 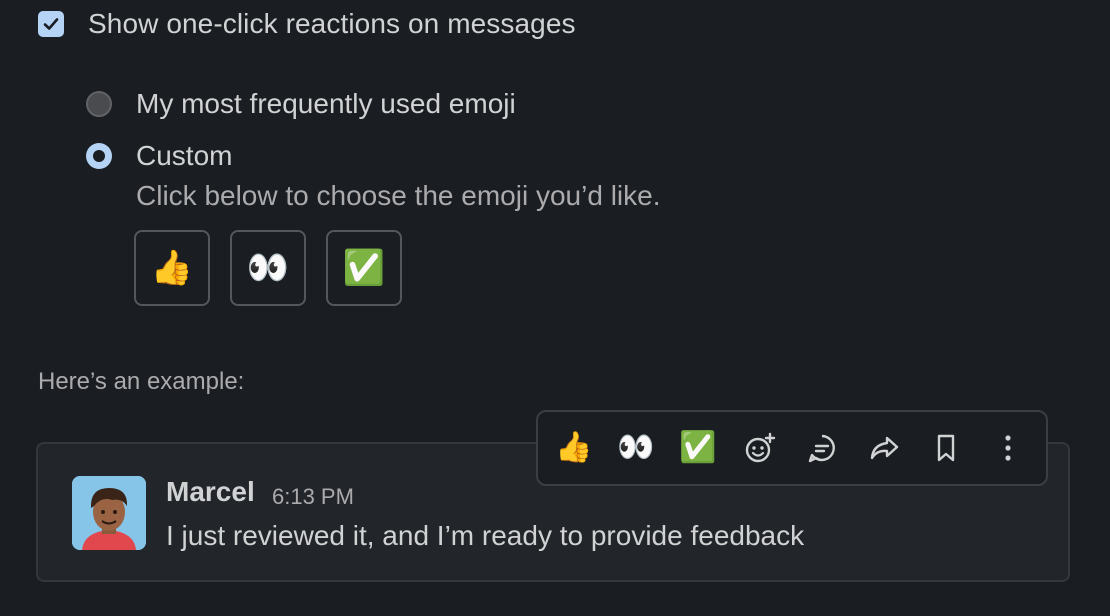 I want to click on custom-emoji-thumbs-up-button: 👍, so click(x=172, y=268).